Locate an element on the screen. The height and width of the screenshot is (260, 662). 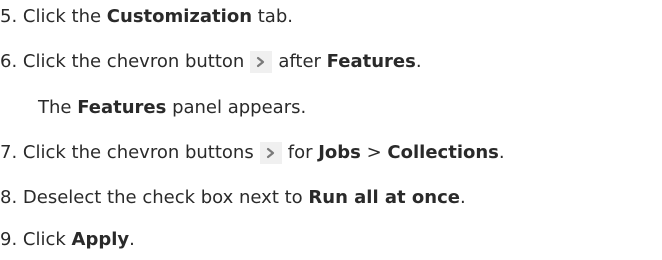
note-text: The is located at coordinates (58, 107).